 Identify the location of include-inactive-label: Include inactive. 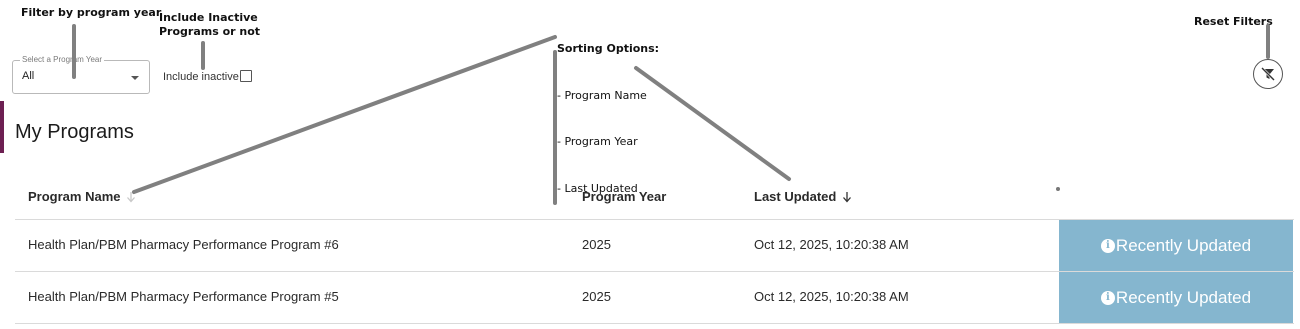
(201, 77).